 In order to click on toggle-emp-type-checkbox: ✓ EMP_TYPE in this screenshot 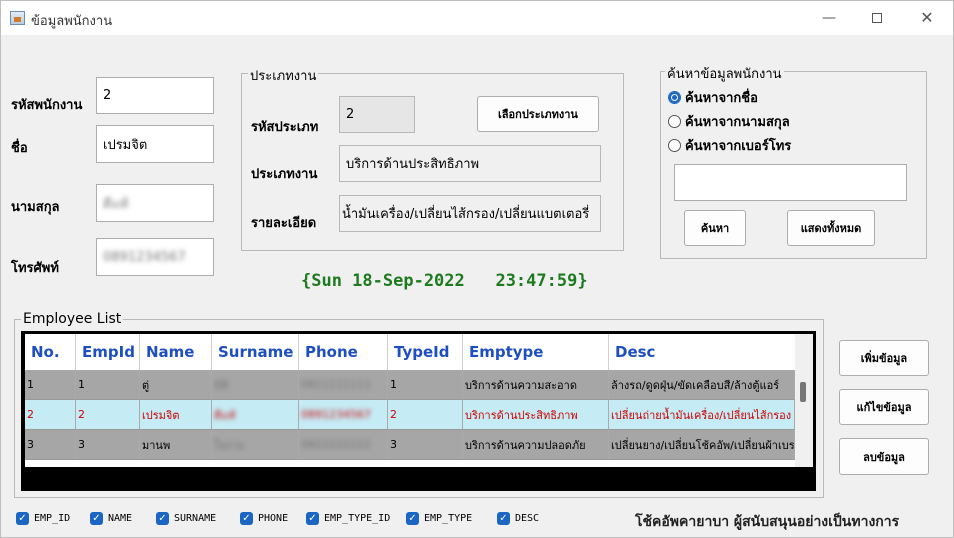, I will do `click(439, 518)`.